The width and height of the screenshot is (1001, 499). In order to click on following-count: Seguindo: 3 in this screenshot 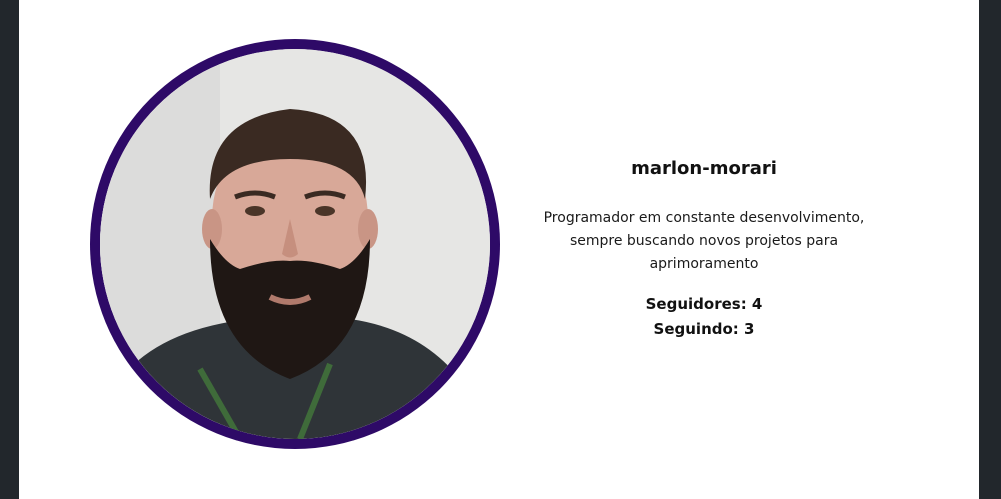, I will do `click(704, 329)`.